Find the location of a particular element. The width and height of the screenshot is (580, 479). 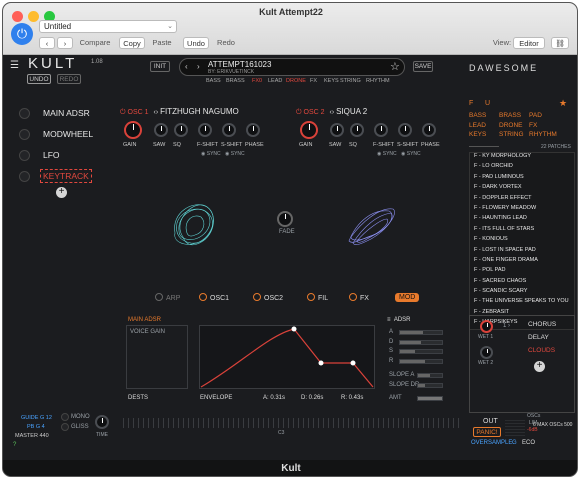

osc2-f-shift-knob is located at coordinates (381, 130).